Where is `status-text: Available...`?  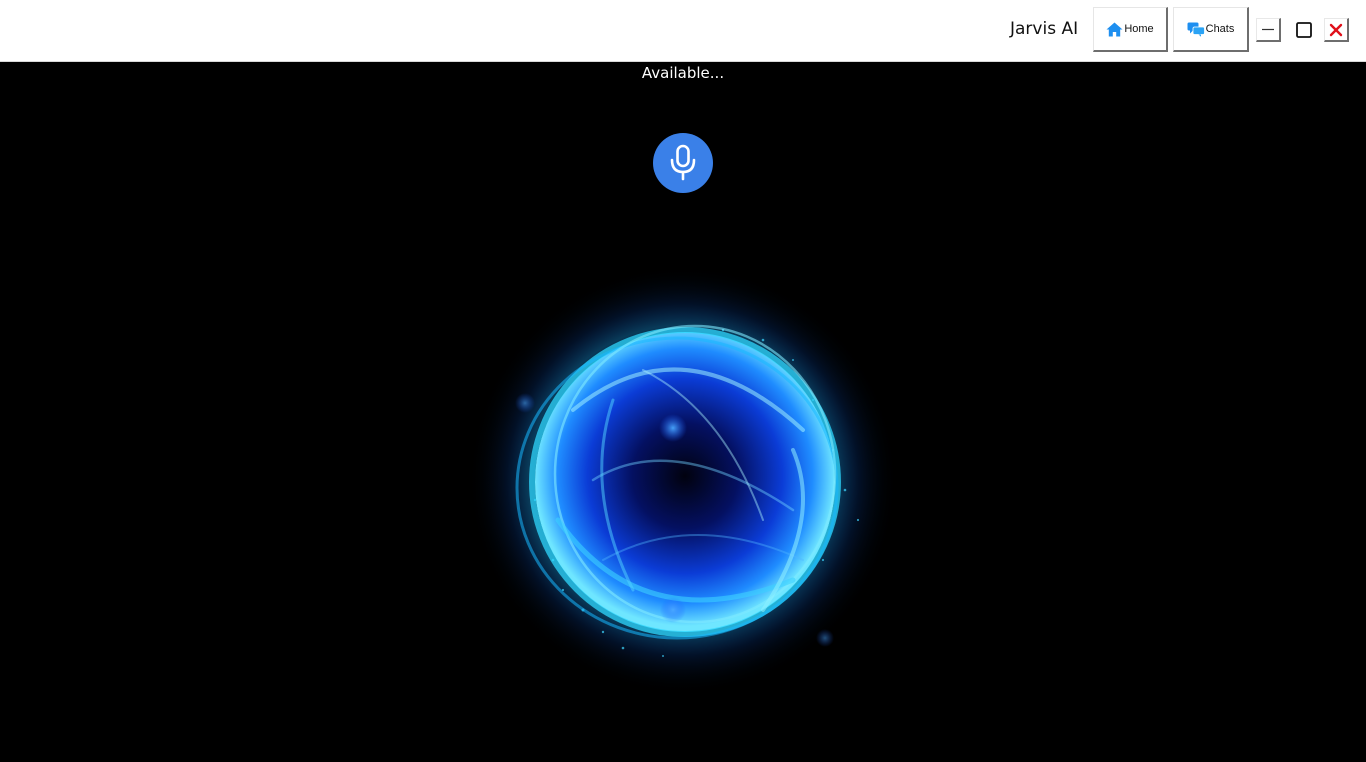 status-text: Available... is located at coordinates (683, 73).